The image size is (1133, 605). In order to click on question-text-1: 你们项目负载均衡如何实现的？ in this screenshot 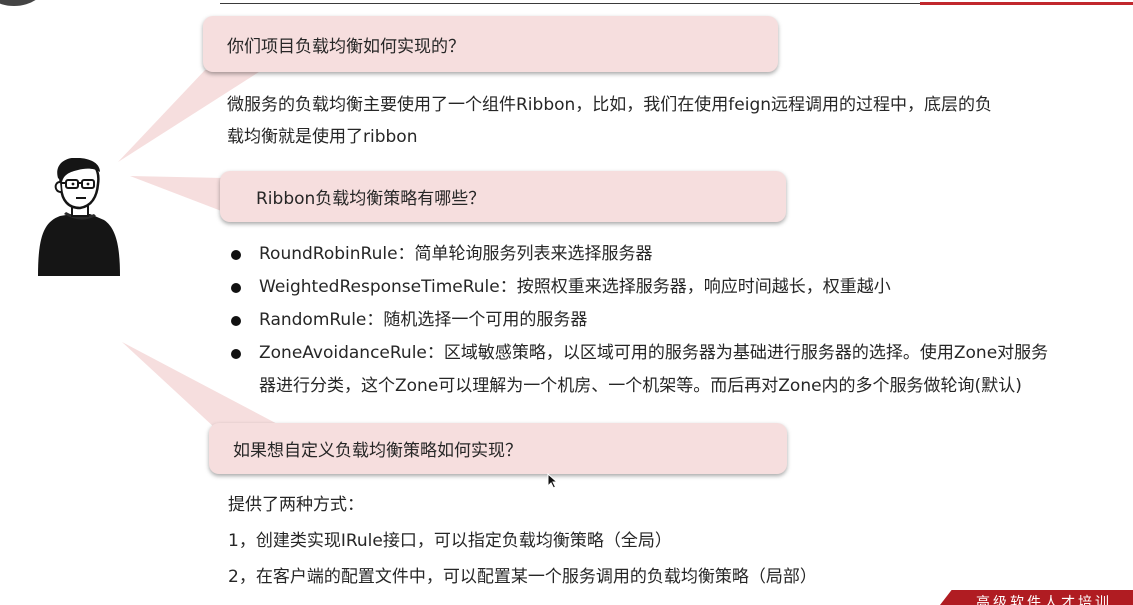, I will do `click(346, 46)`.